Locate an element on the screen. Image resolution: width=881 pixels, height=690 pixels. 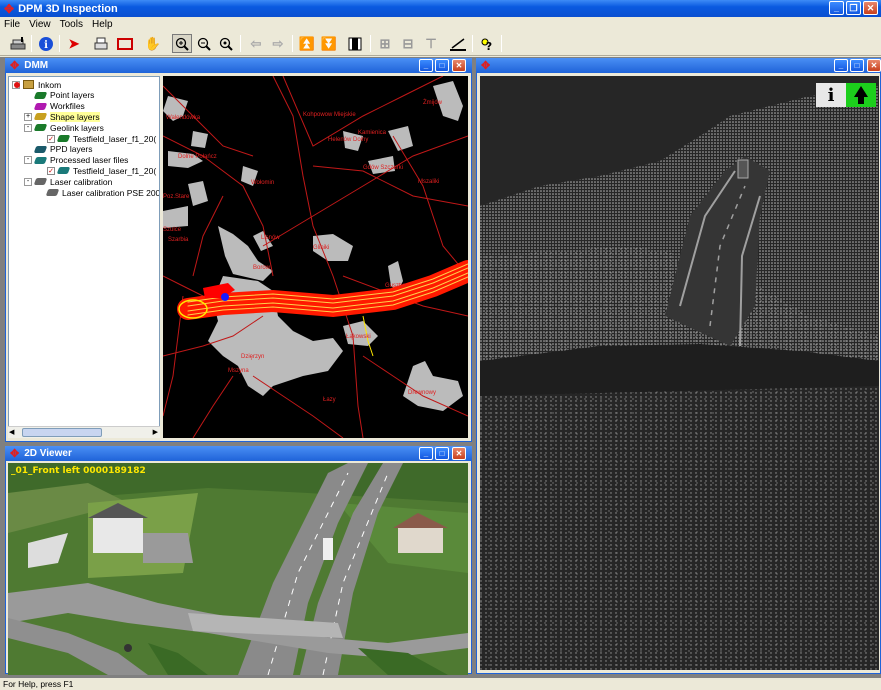
viewer2d-title: 2D Viewer is located at coordinates (48, 453).